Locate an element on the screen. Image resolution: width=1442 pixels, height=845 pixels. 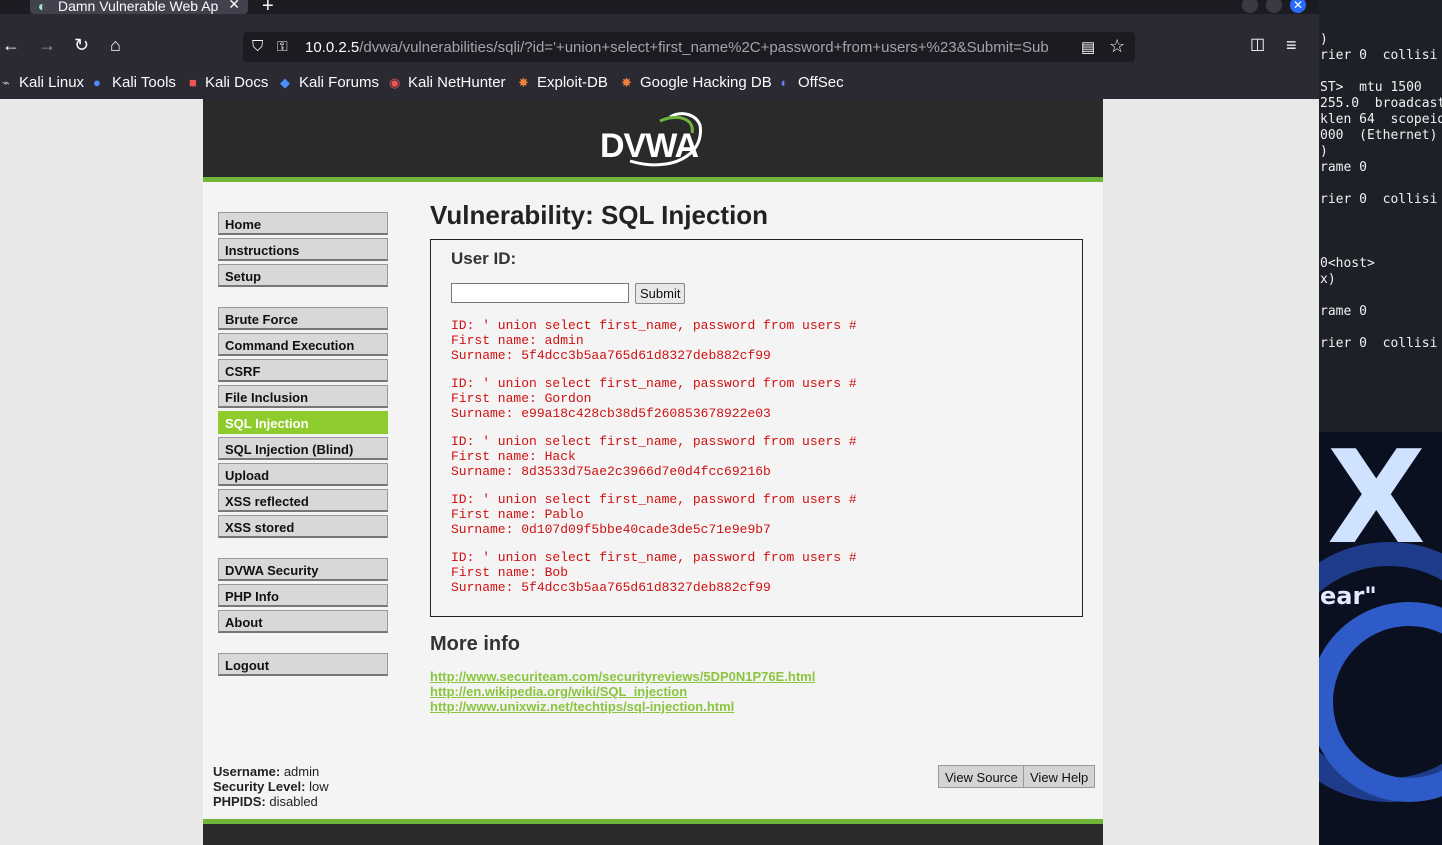
tab-title: Damn Vulnerable Web Ap is located at coordinates (138, 7).